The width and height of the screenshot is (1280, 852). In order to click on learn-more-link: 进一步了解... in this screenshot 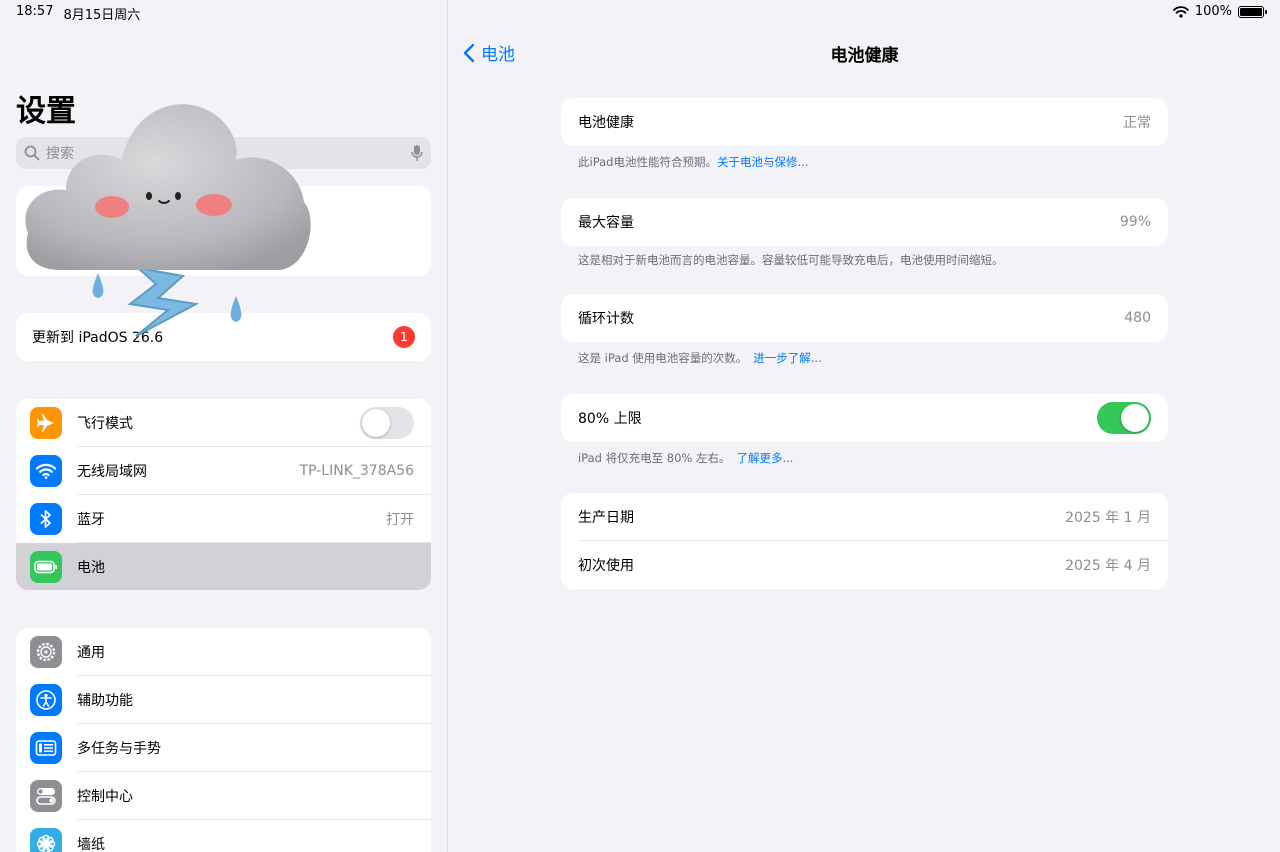, I will do `click(787, 358)`.